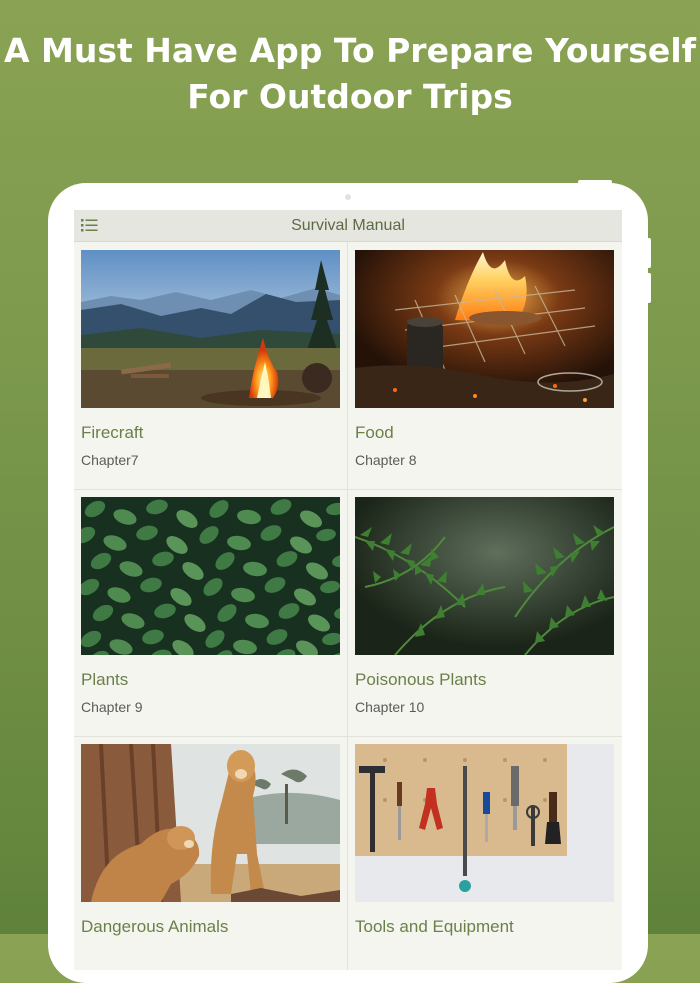 The image size is (700, 983). What do you see at coordinates (155, 926) in the screenshot?
I see `chapter-title: Dangerous Animals` at bounding box center [155, 926].